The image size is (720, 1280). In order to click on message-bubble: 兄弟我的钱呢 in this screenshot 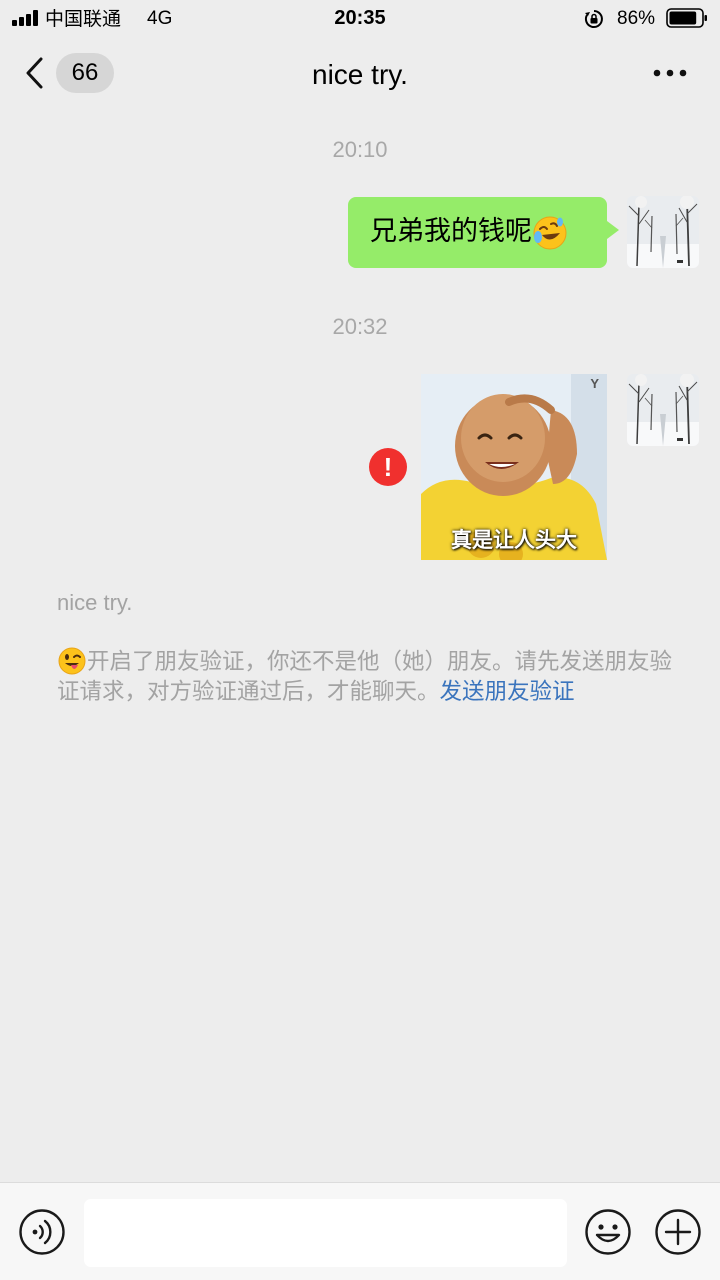, I will do `click(483, 232)`.